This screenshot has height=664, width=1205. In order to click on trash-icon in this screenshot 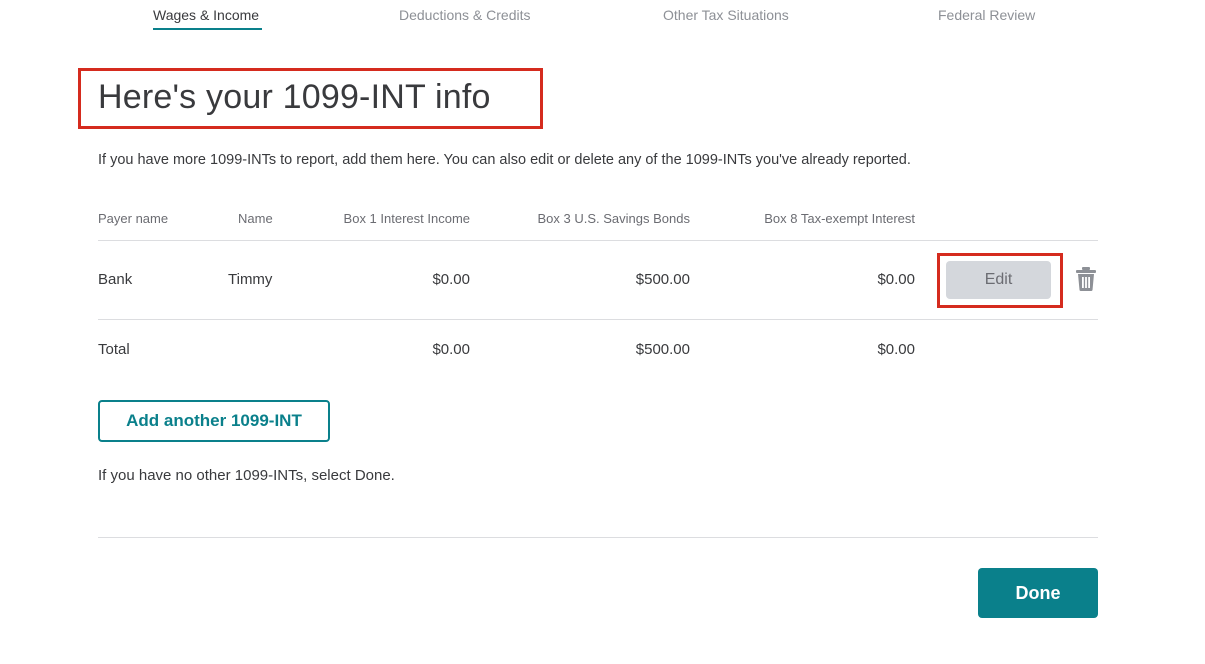, I will do `click(1086, 279)`.